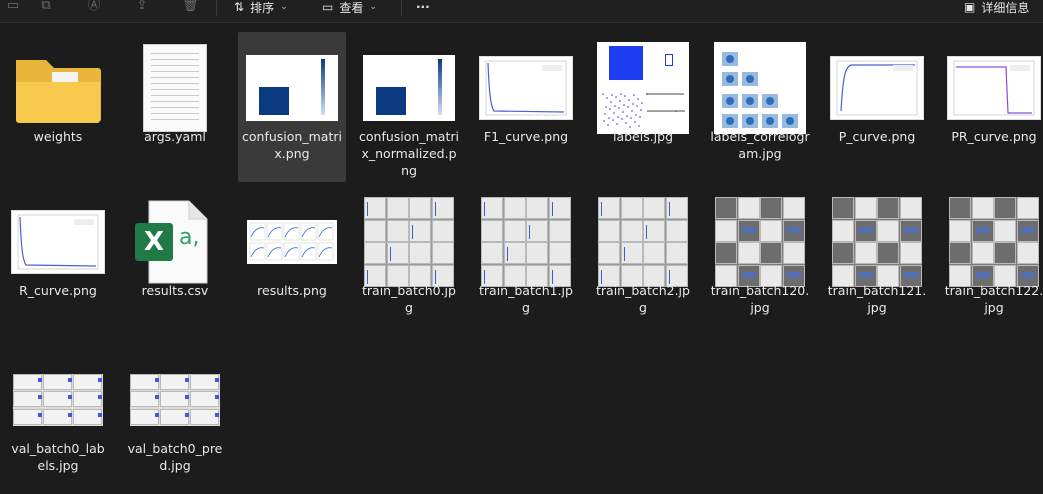  Describe the element at coordinates (239, 7) in the screenshot. I see `sort-icon: ⇅` at that location.